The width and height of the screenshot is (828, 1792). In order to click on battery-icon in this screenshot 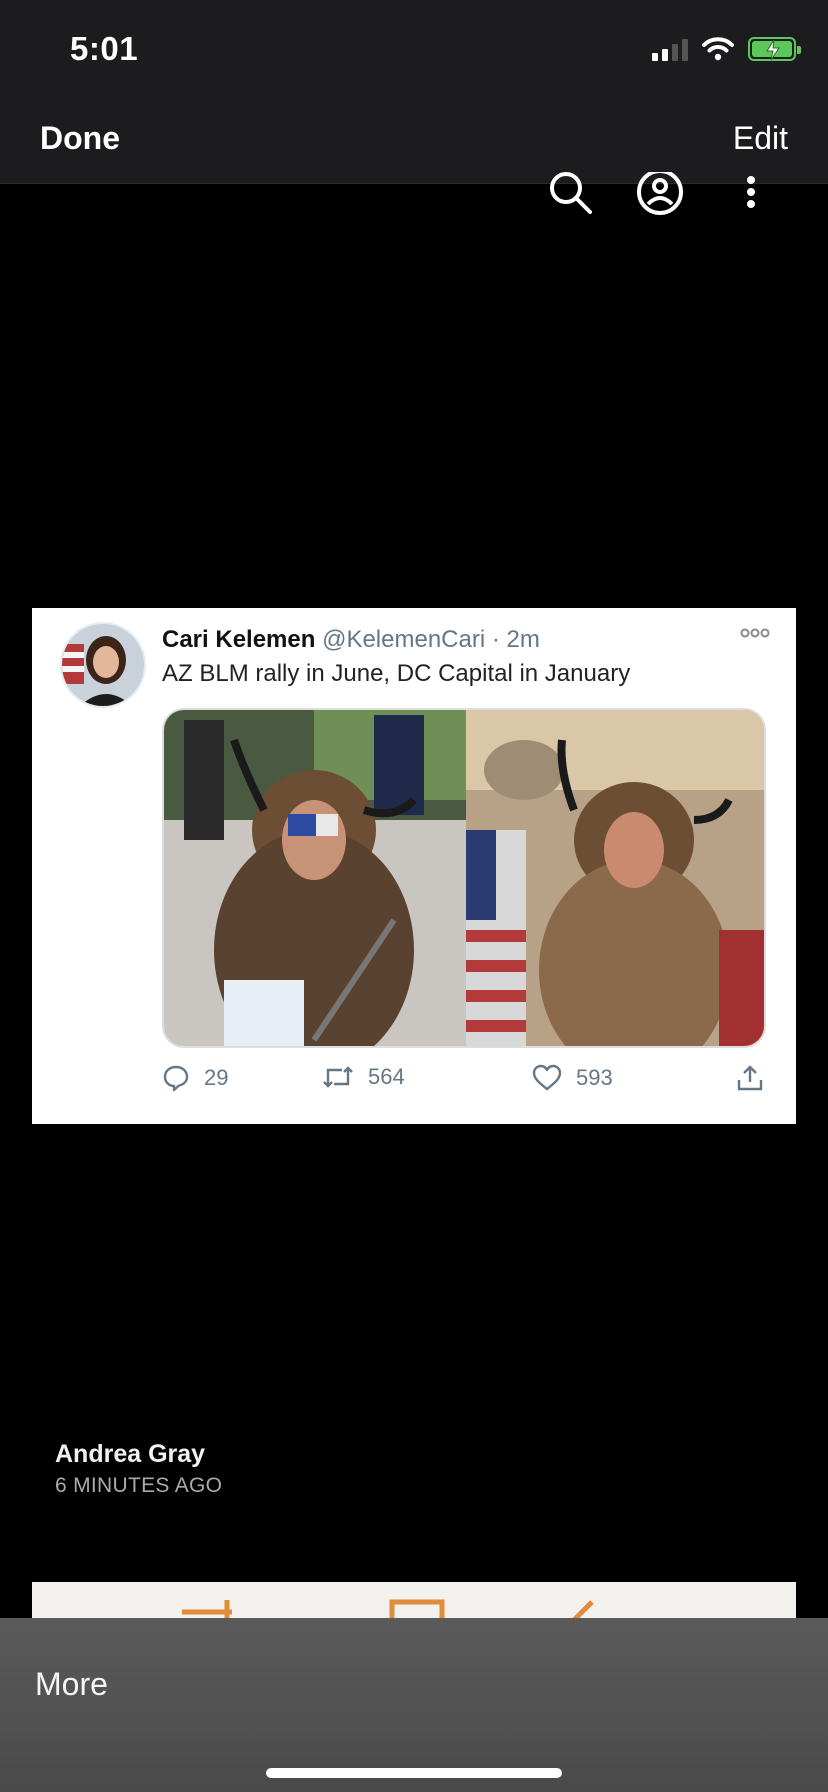, I will do `click(774, 49)`.